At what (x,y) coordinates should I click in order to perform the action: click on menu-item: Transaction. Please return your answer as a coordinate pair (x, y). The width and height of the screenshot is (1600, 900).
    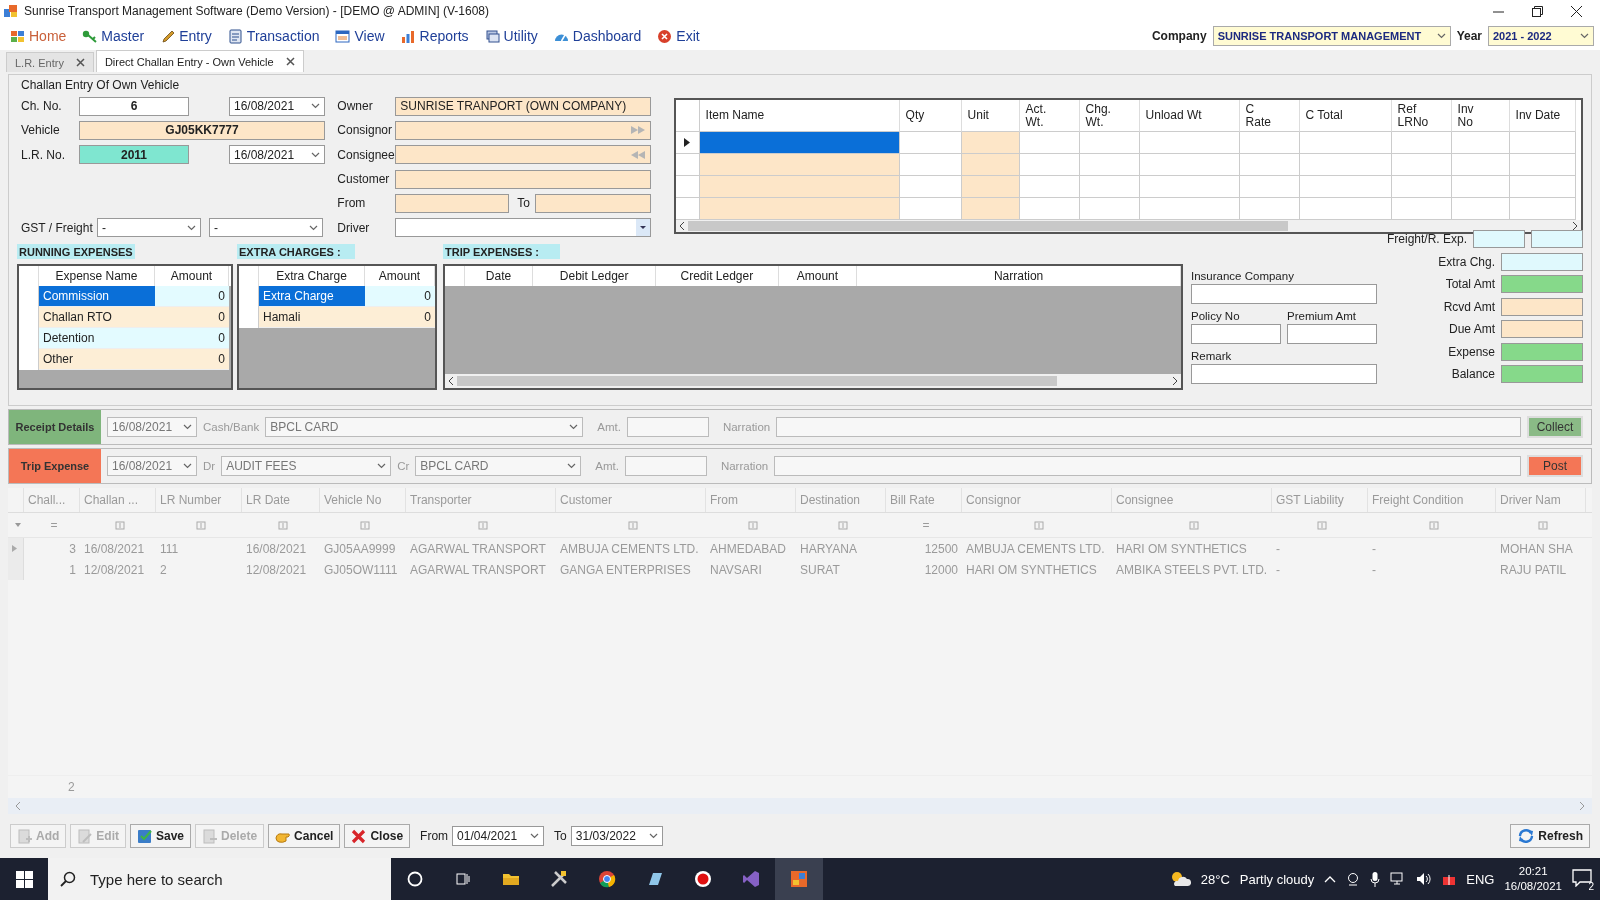
    Looking at the image, I should click on (273, 36).